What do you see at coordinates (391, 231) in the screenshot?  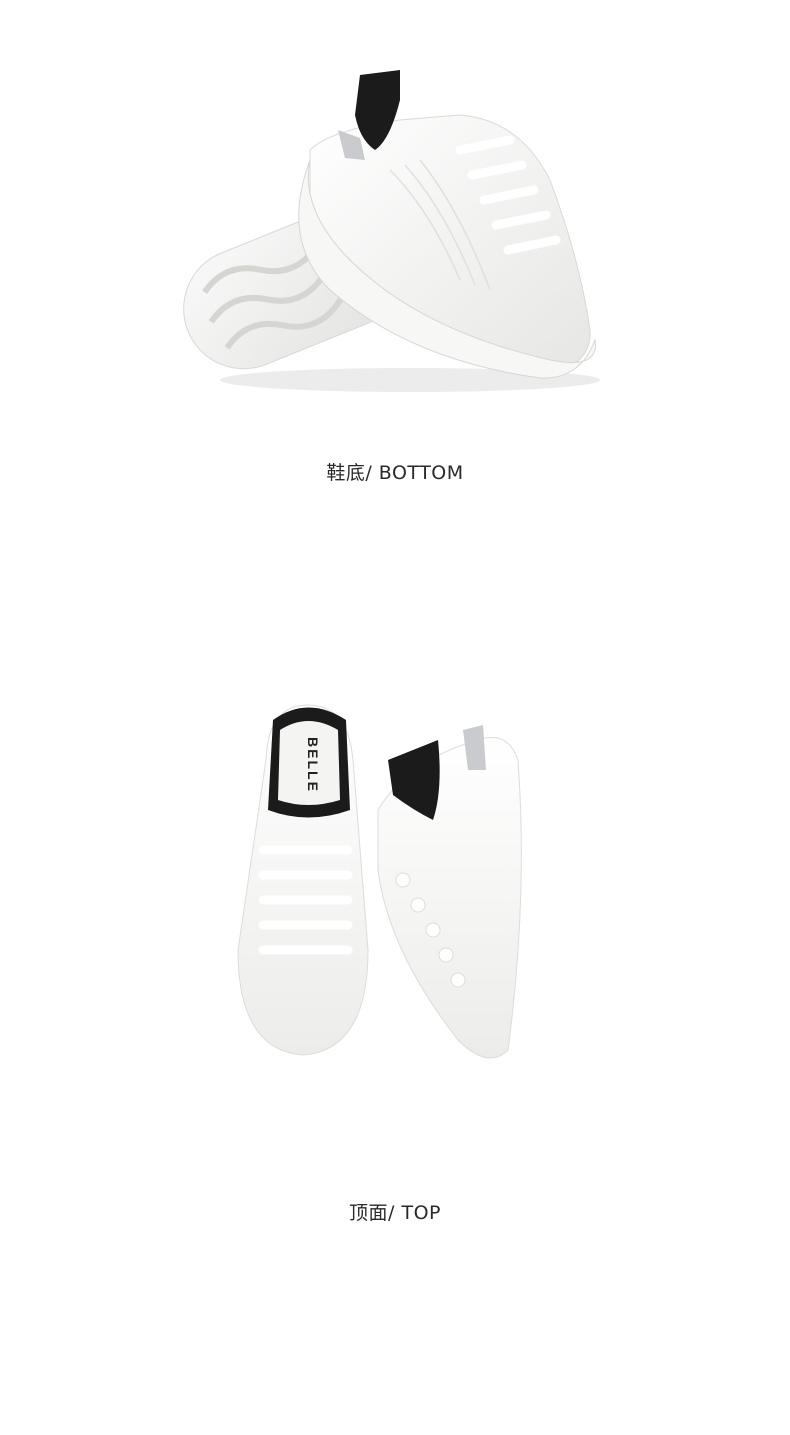 I see `sneaker-bottom-photo` at bounding box center [391, 231].